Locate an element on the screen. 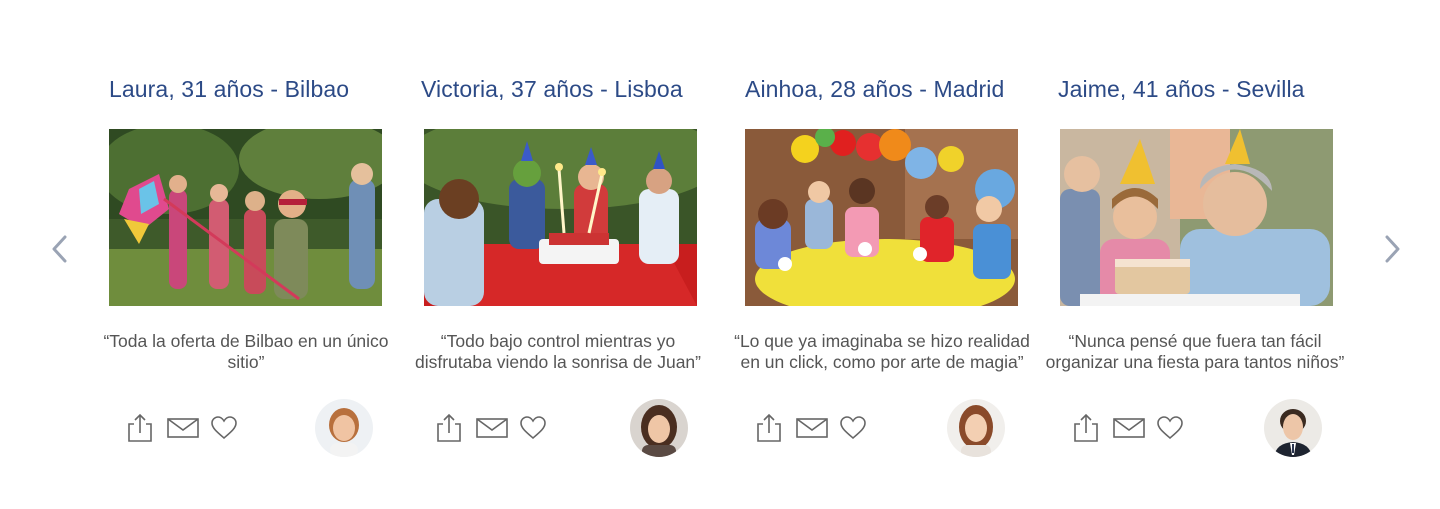 The height and width of the screenshot is (509, 1440). grandmother-blowing-candles-photo is located at coordinates (1196, 217).